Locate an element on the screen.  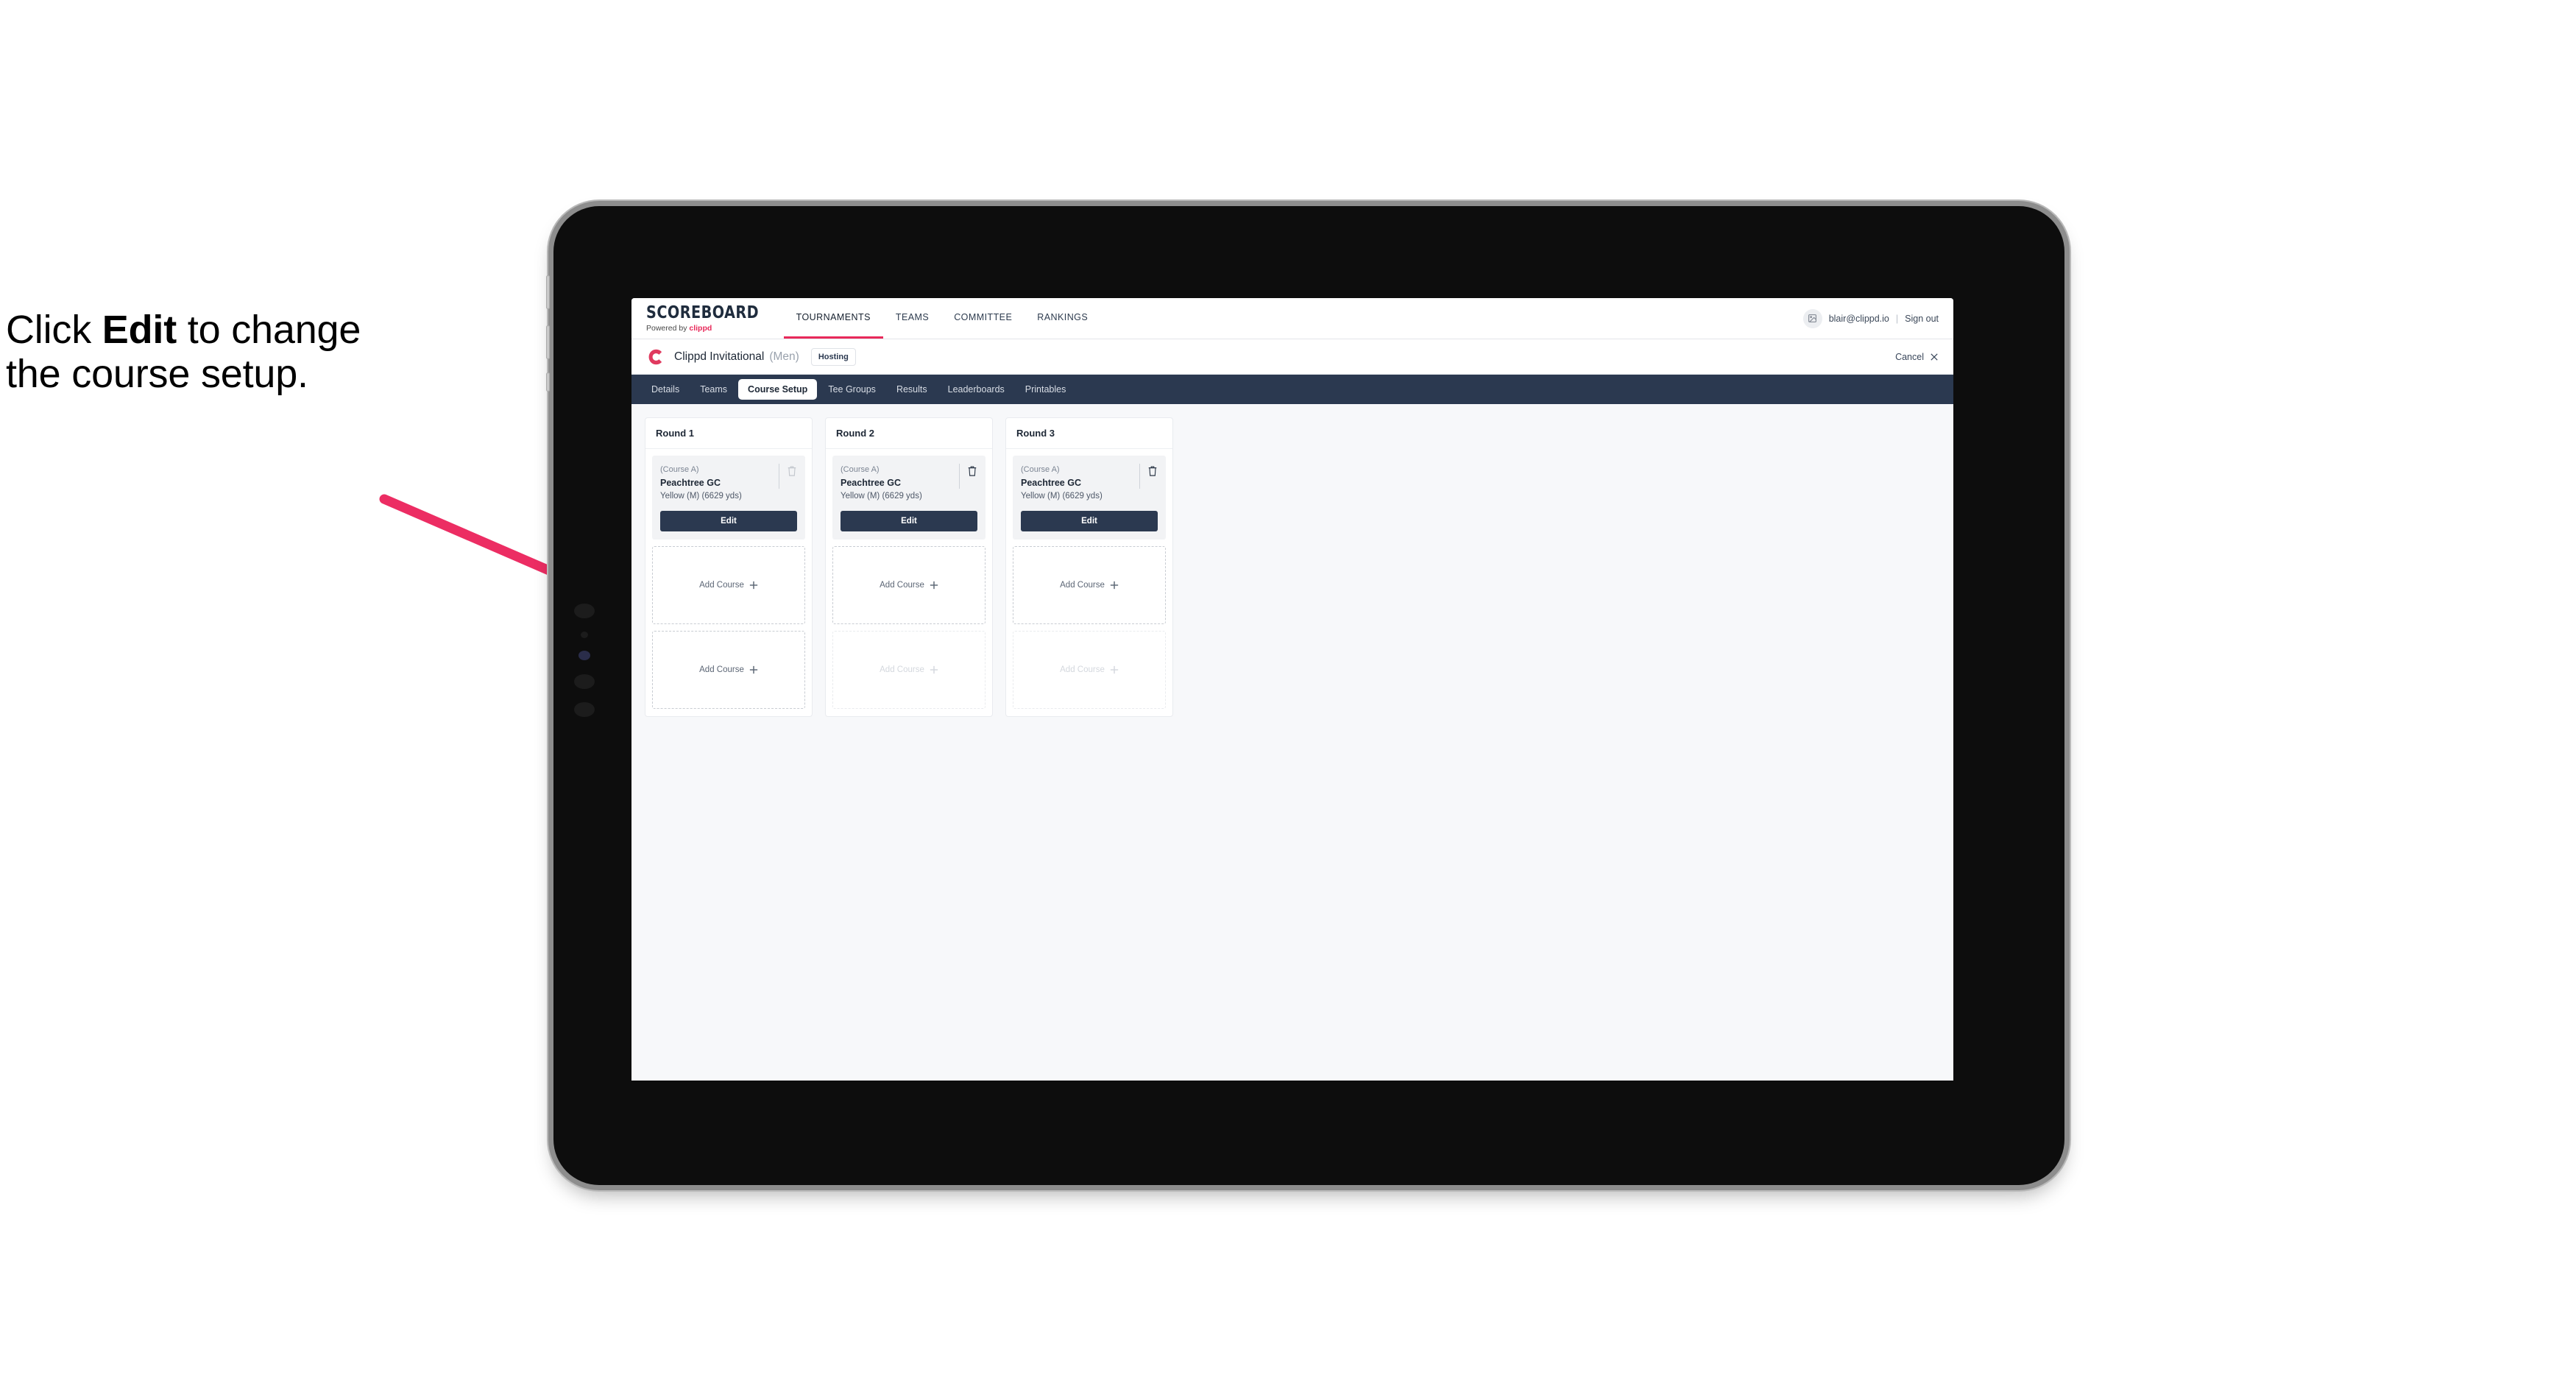
powered-by-text: Powered by is located at coordinates (668, 328).